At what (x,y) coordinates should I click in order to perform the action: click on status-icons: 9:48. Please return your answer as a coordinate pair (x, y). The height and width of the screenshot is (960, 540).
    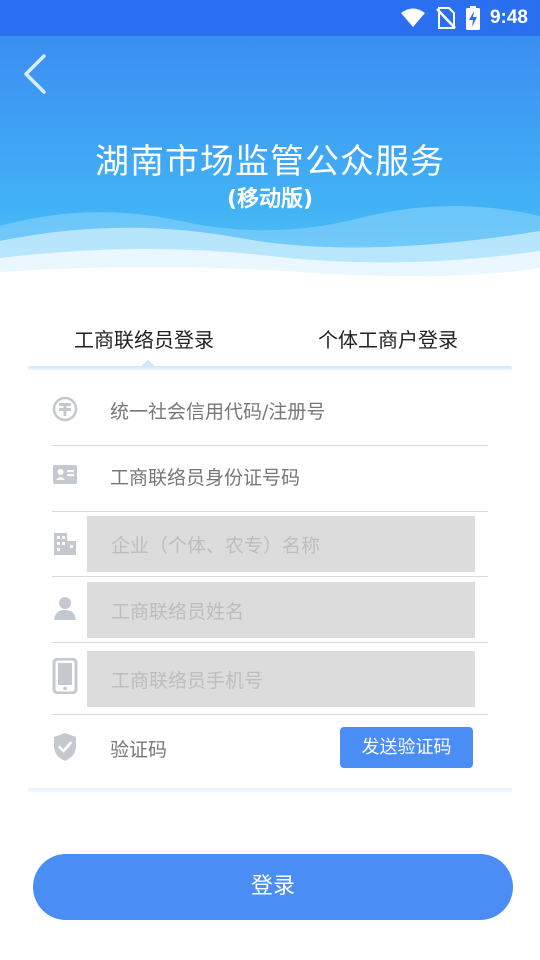
    Looking at the image, I should click on (464, 18).